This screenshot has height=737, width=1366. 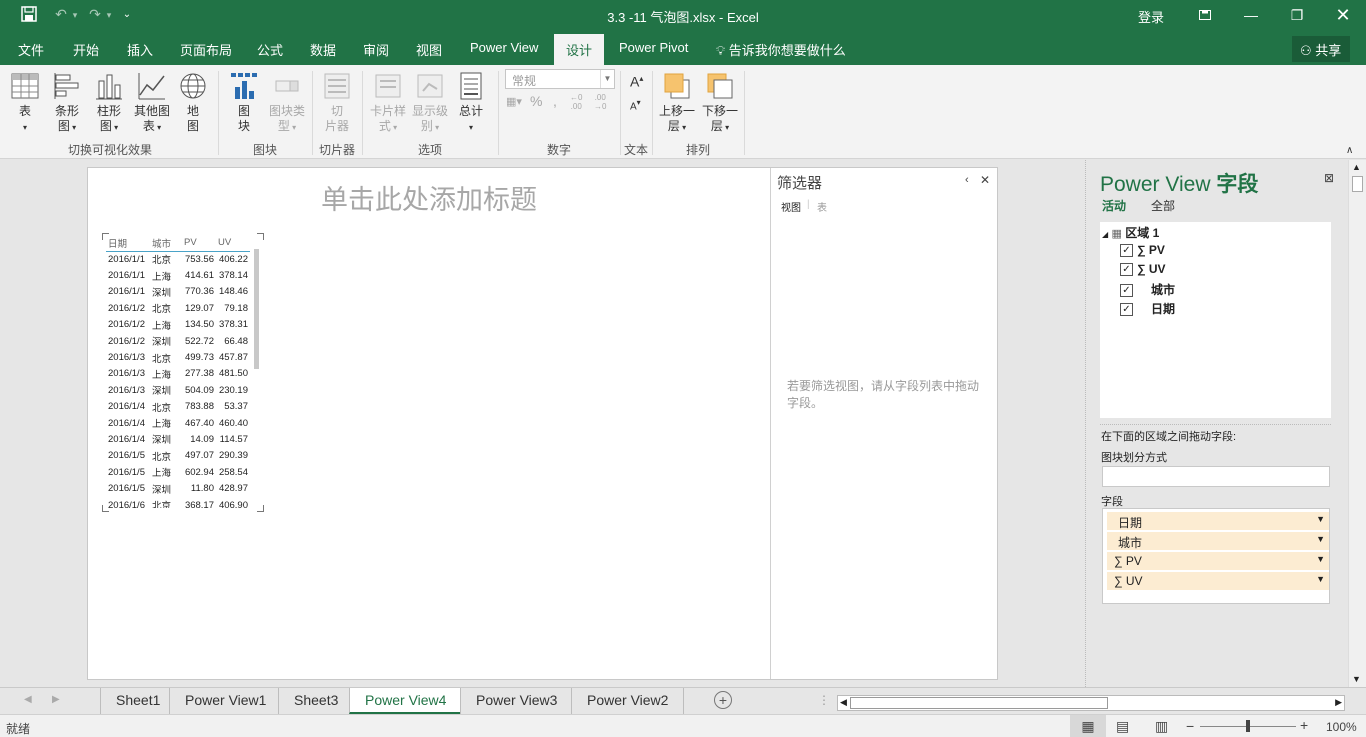 I want to click on collapse-ribbon-icon: ∧, so click(x=1349, y=150).